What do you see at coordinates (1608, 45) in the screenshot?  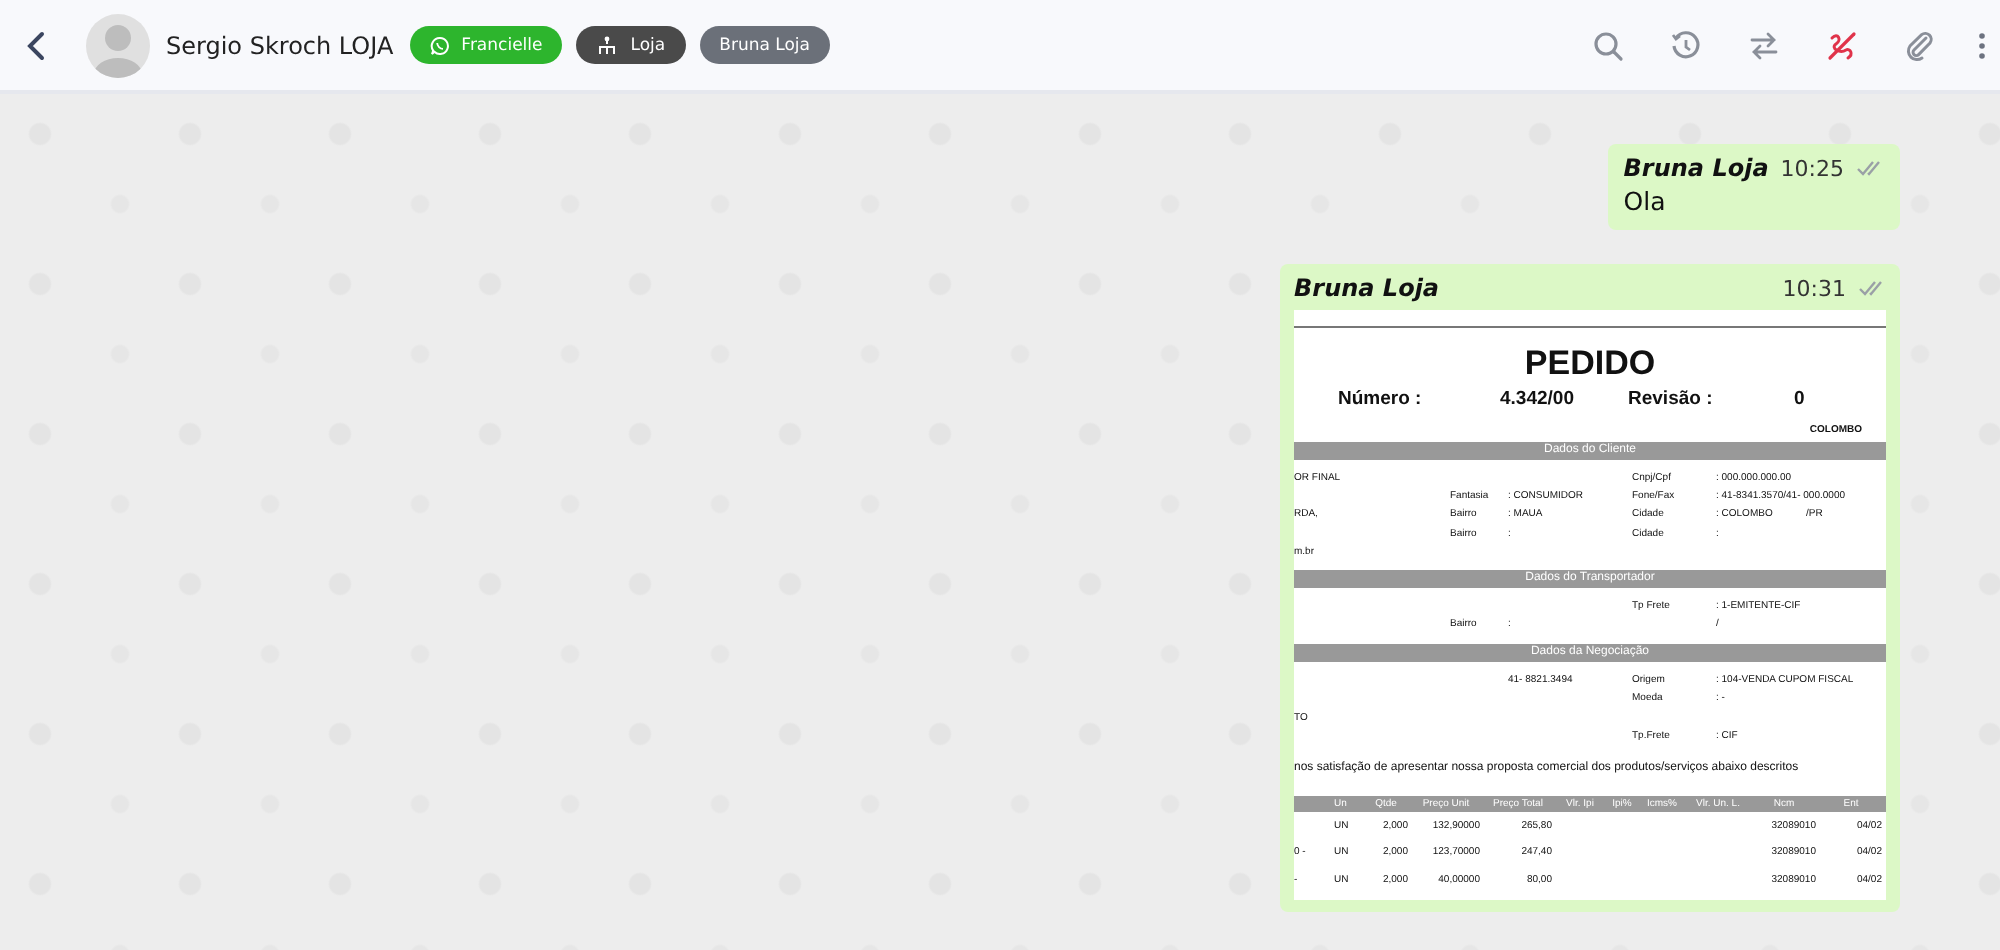 I see `search-icon` at bounding box center [1608, 45].